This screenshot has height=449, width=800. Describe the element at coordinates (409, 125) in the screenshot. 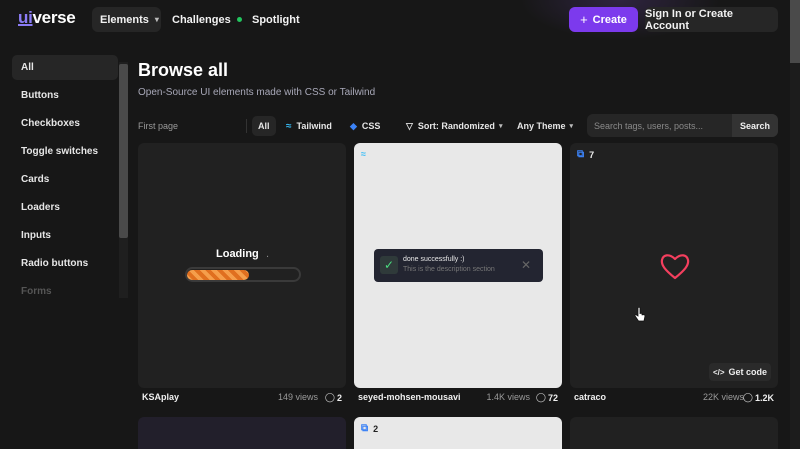

I see `filter-funnel-icon: ▽` at that location.